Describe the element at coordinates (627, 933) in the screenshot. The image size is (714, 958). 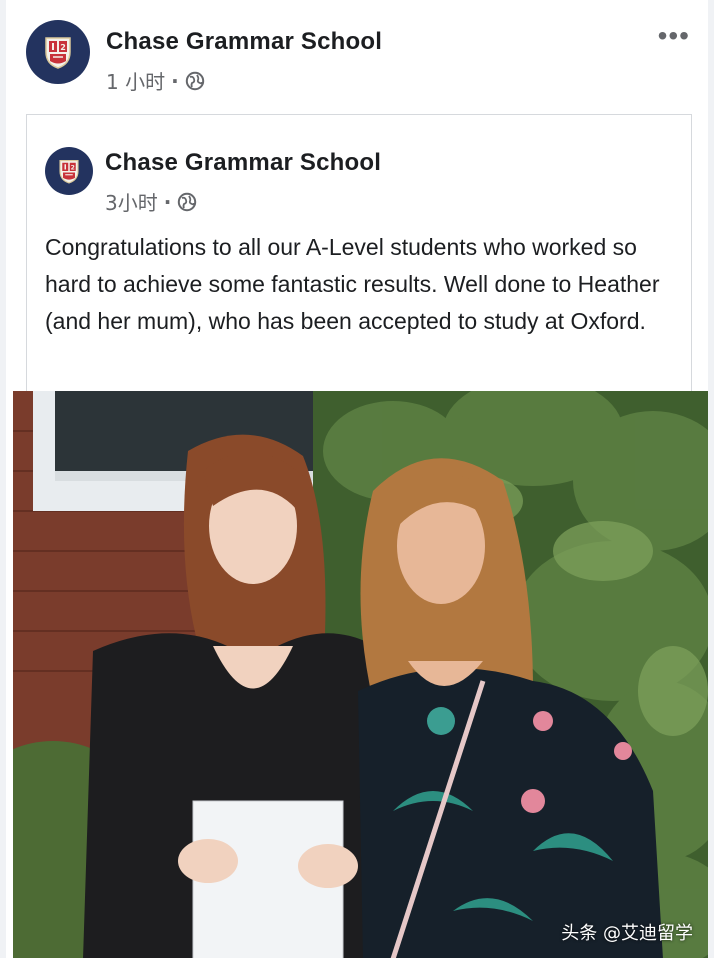
I see `watermark: 头条 @艾迪留学` at that location.